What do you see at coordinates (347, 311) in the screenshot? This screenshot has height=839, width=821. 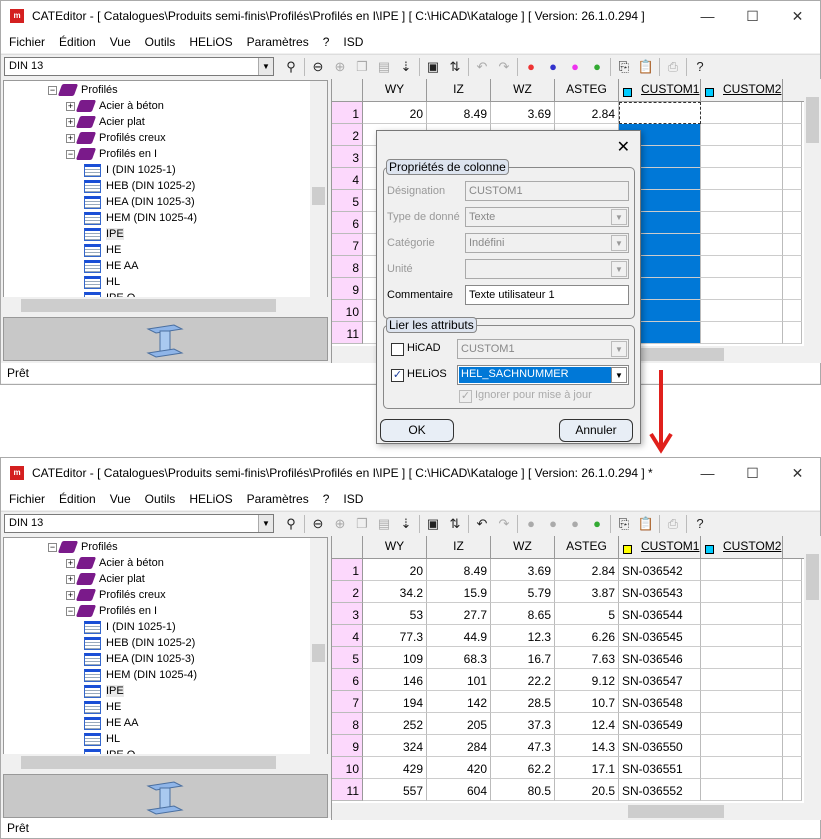 I see `row-header: 10` at bounding box center [347, 311].